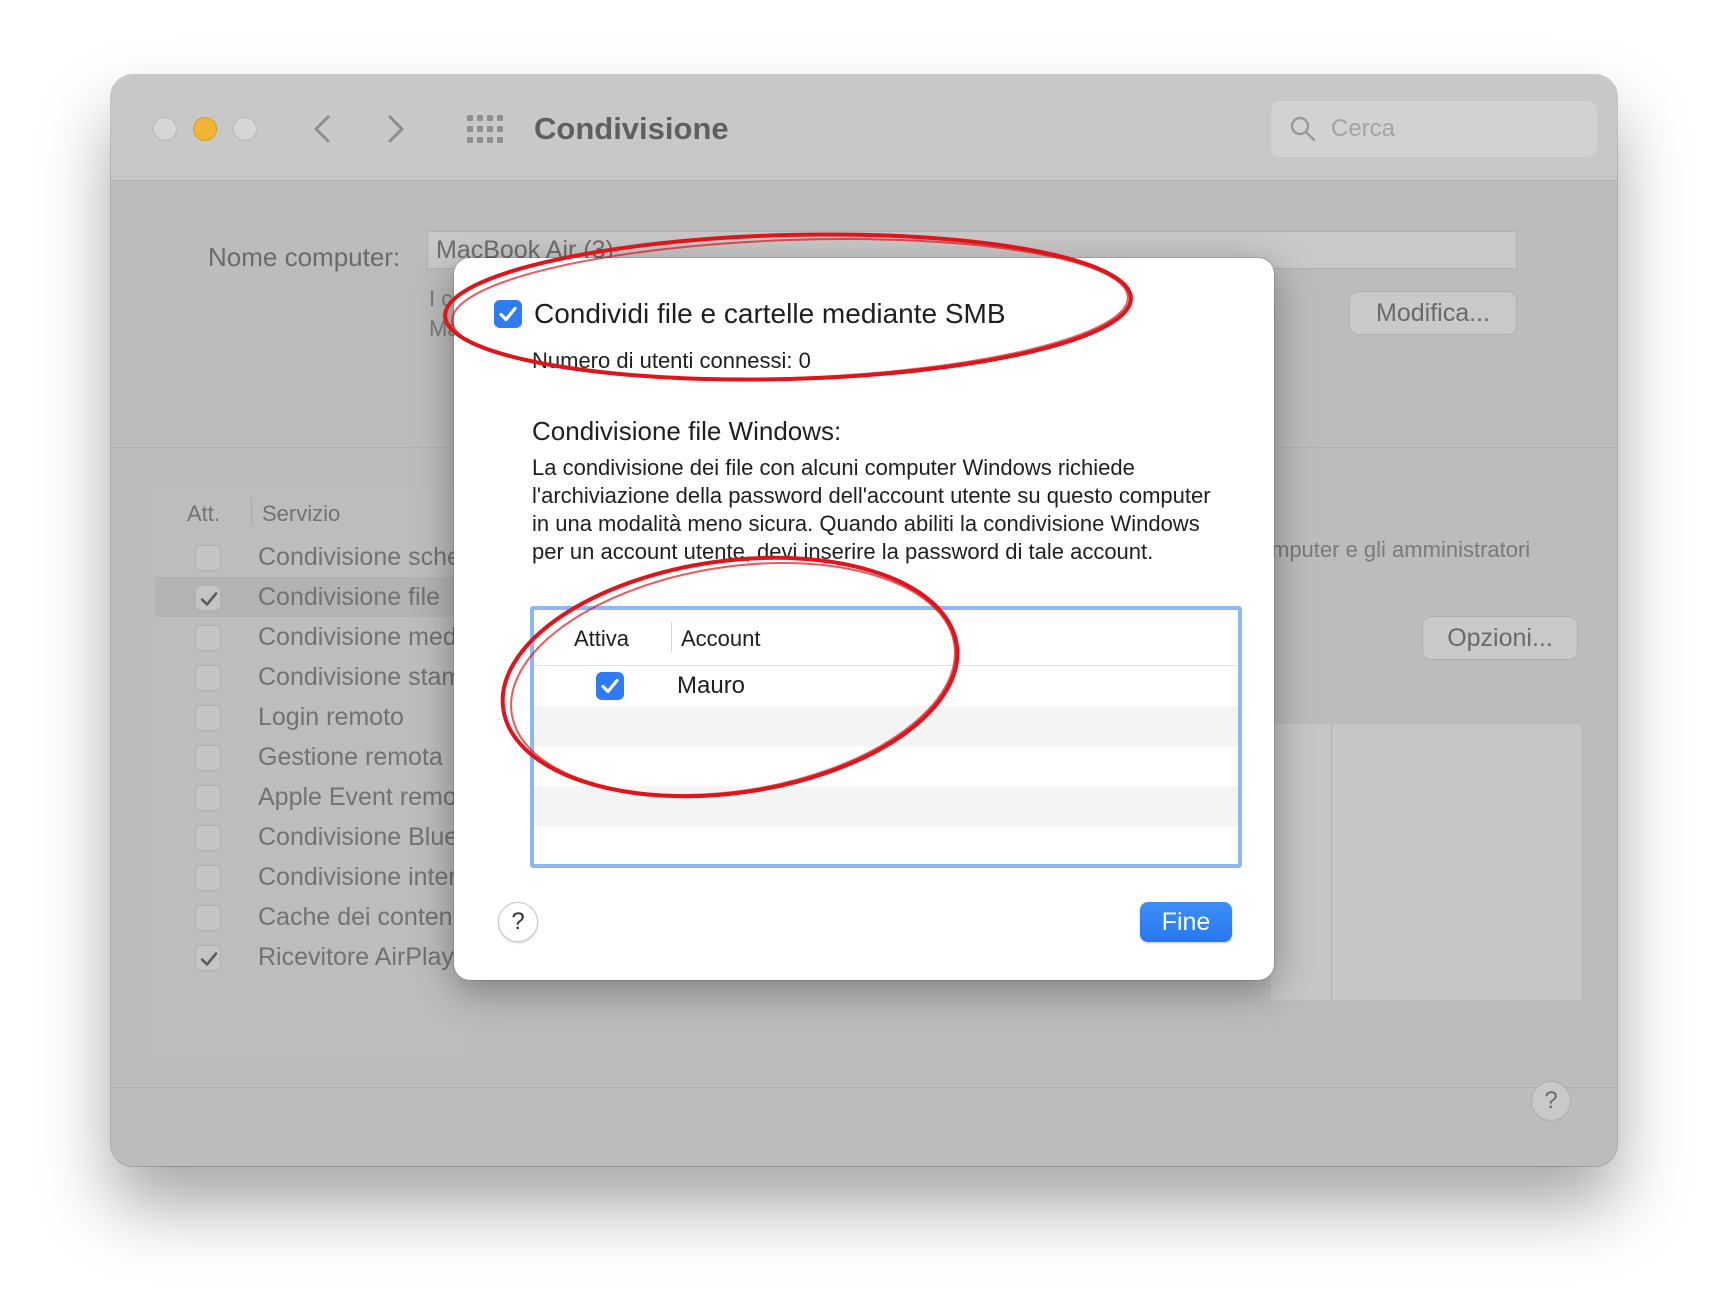 Image resolution: width=1724 pixels, height=1312 pixels. I want to click on header-active: Att., so click(204, 513).